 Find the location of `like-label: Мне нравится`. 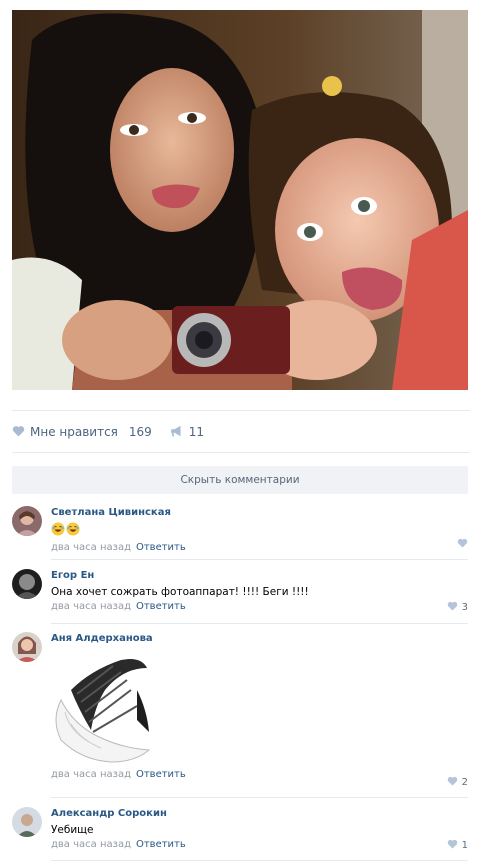

like-label: Мне нравится is located at coordinates (74, 432).